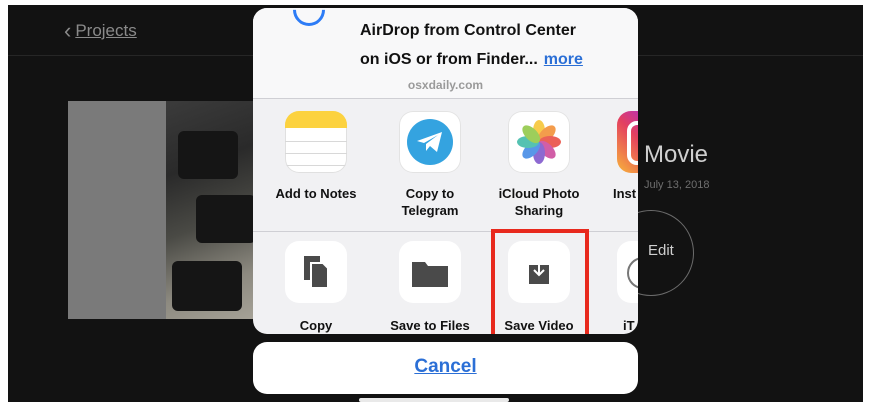  I want to click on cancel-button-label: Cancel, so click(445, 366).